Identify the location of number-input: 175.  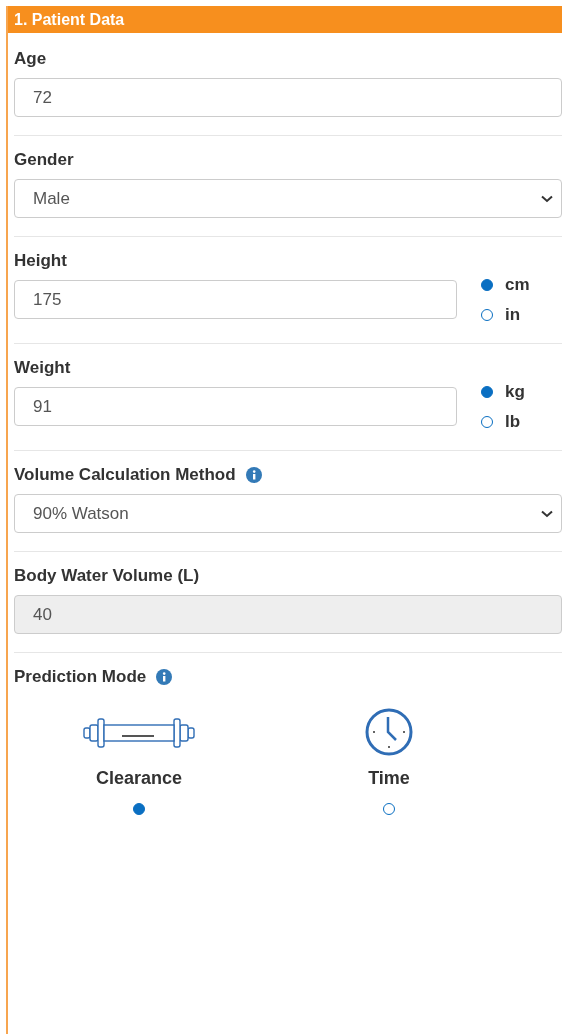
(235, 299).